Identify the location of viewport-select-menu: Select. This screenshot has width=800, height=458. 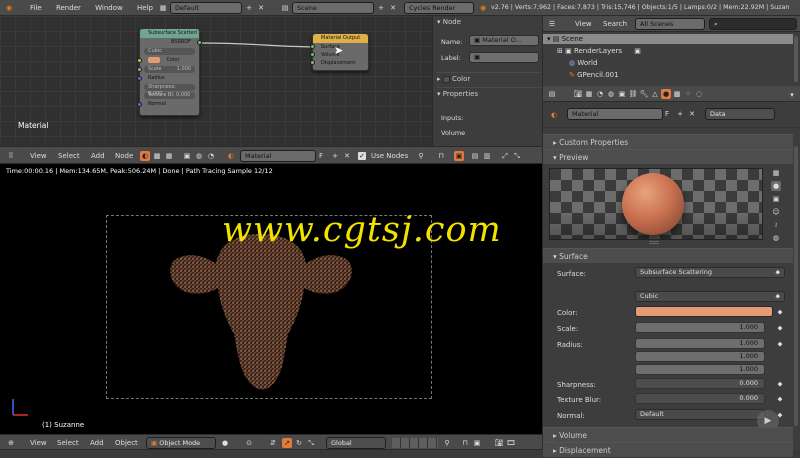
(68, 443).